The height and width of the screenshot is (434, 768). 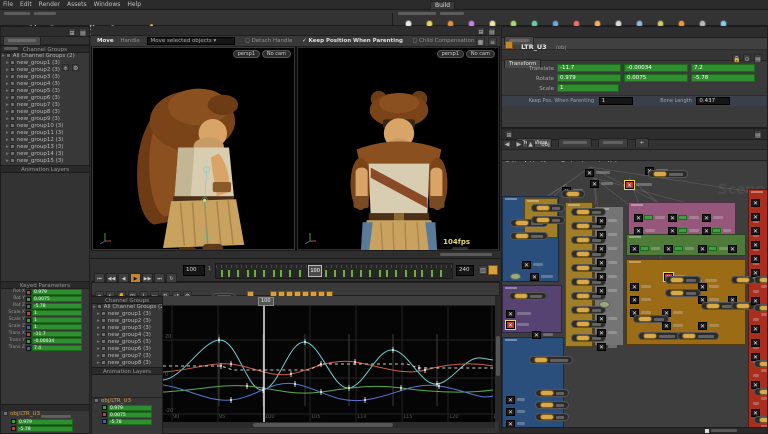 What do you see at coordinates (329, 425) in the screenshot?
I see `graph-hscroll` at bounding box center [329, 425].